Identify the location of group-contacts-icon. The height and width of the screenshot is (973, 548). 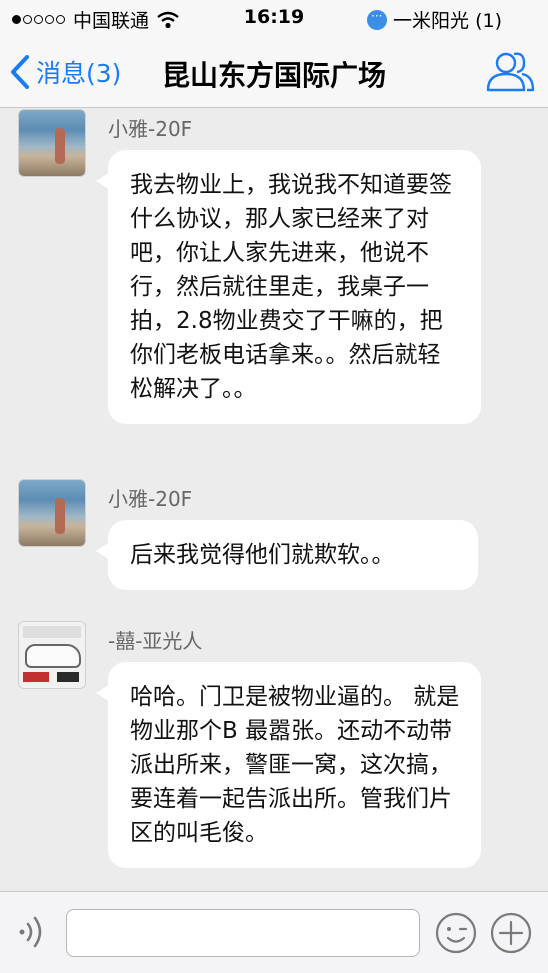
(510, 72).